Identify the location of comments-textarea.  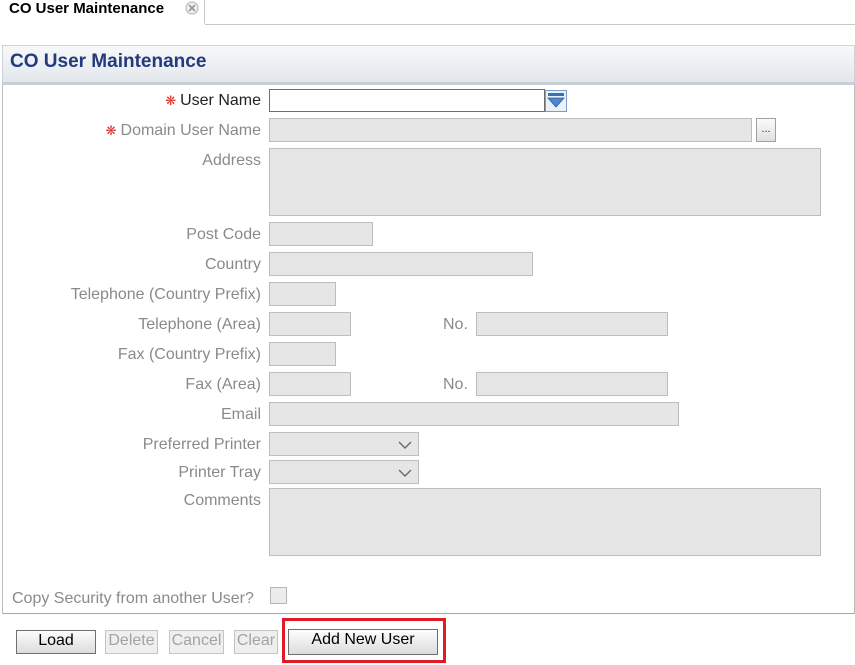
(545, 522).